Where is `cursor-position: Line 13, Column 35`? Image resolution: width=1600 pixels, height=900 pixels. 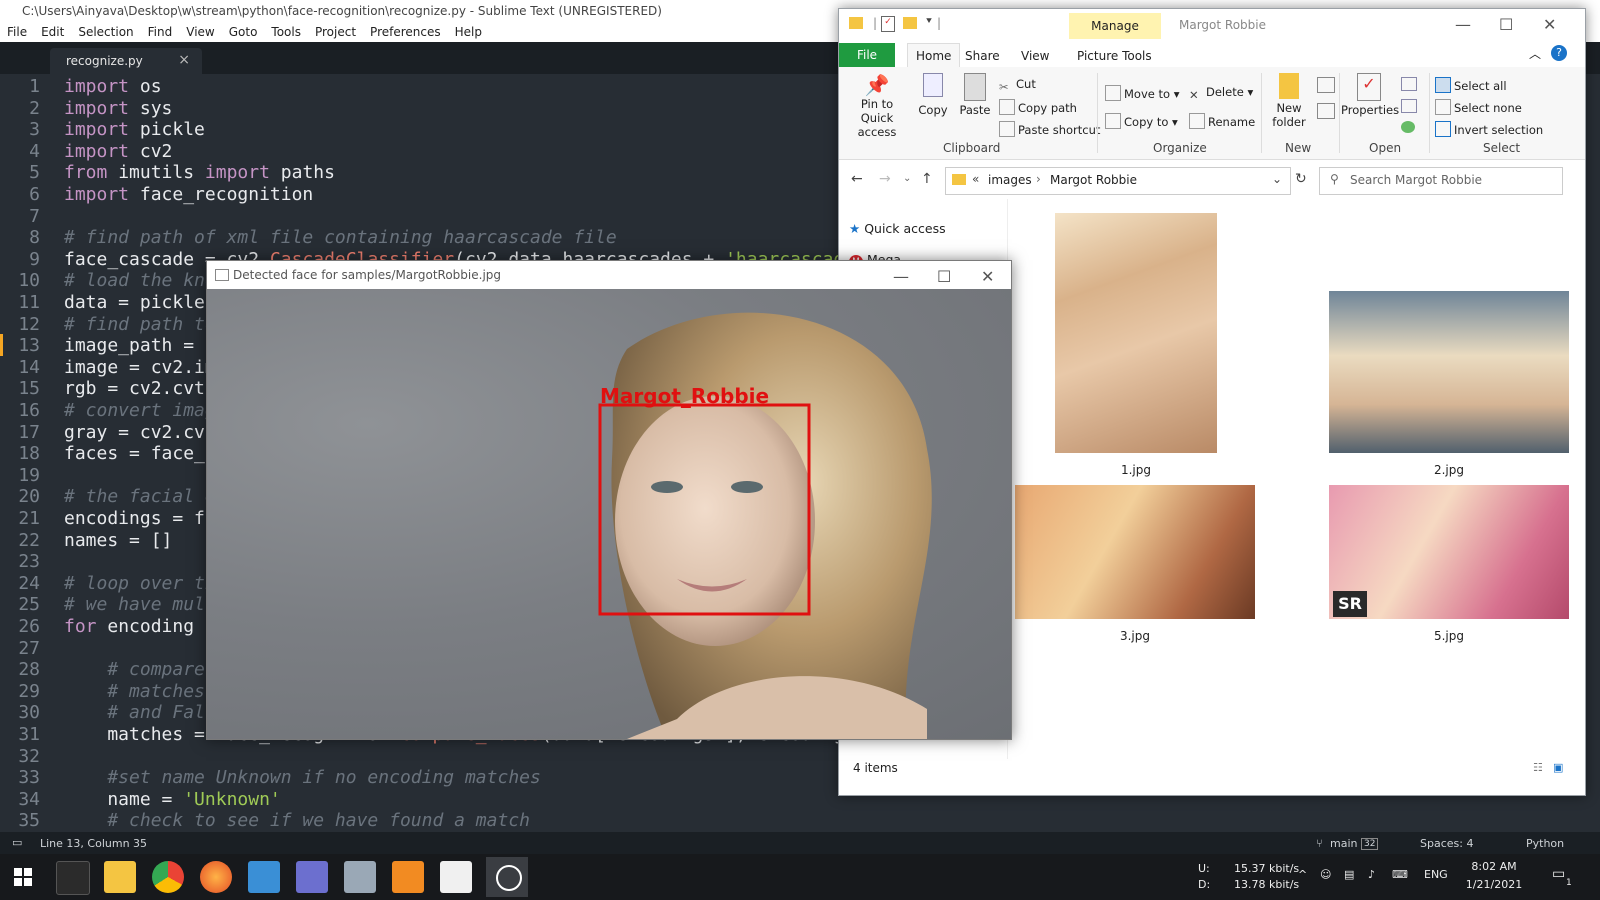 cursor-position: Line 13, Column 35 is located at coordinates (93, 843).